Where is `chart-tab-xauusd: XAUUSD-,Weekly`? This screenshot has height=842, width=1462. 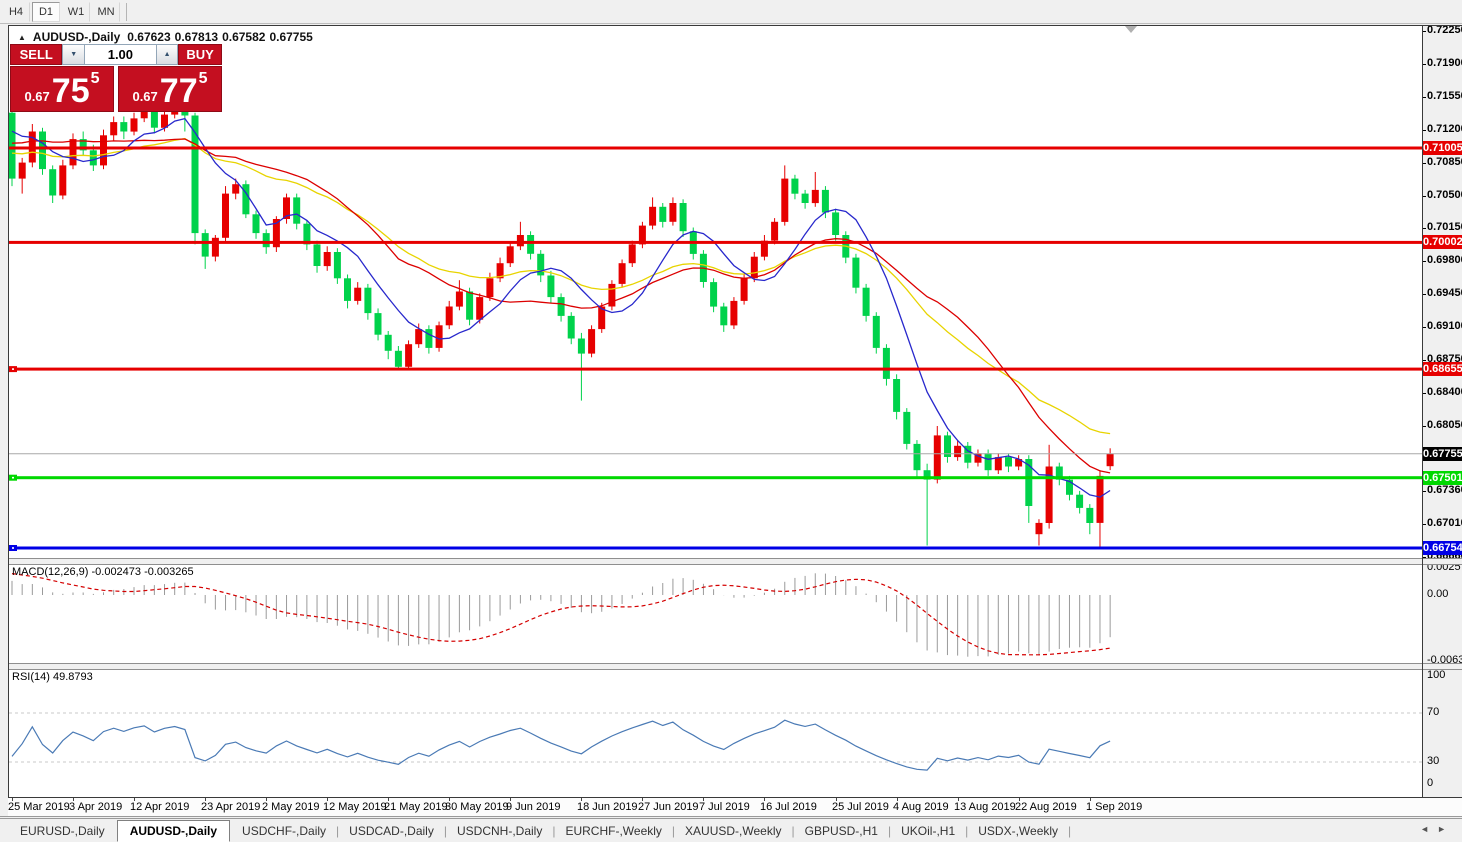
chart-tab-xauusd: XAUUSD-,Weekly is located at coordinates (733, 831).